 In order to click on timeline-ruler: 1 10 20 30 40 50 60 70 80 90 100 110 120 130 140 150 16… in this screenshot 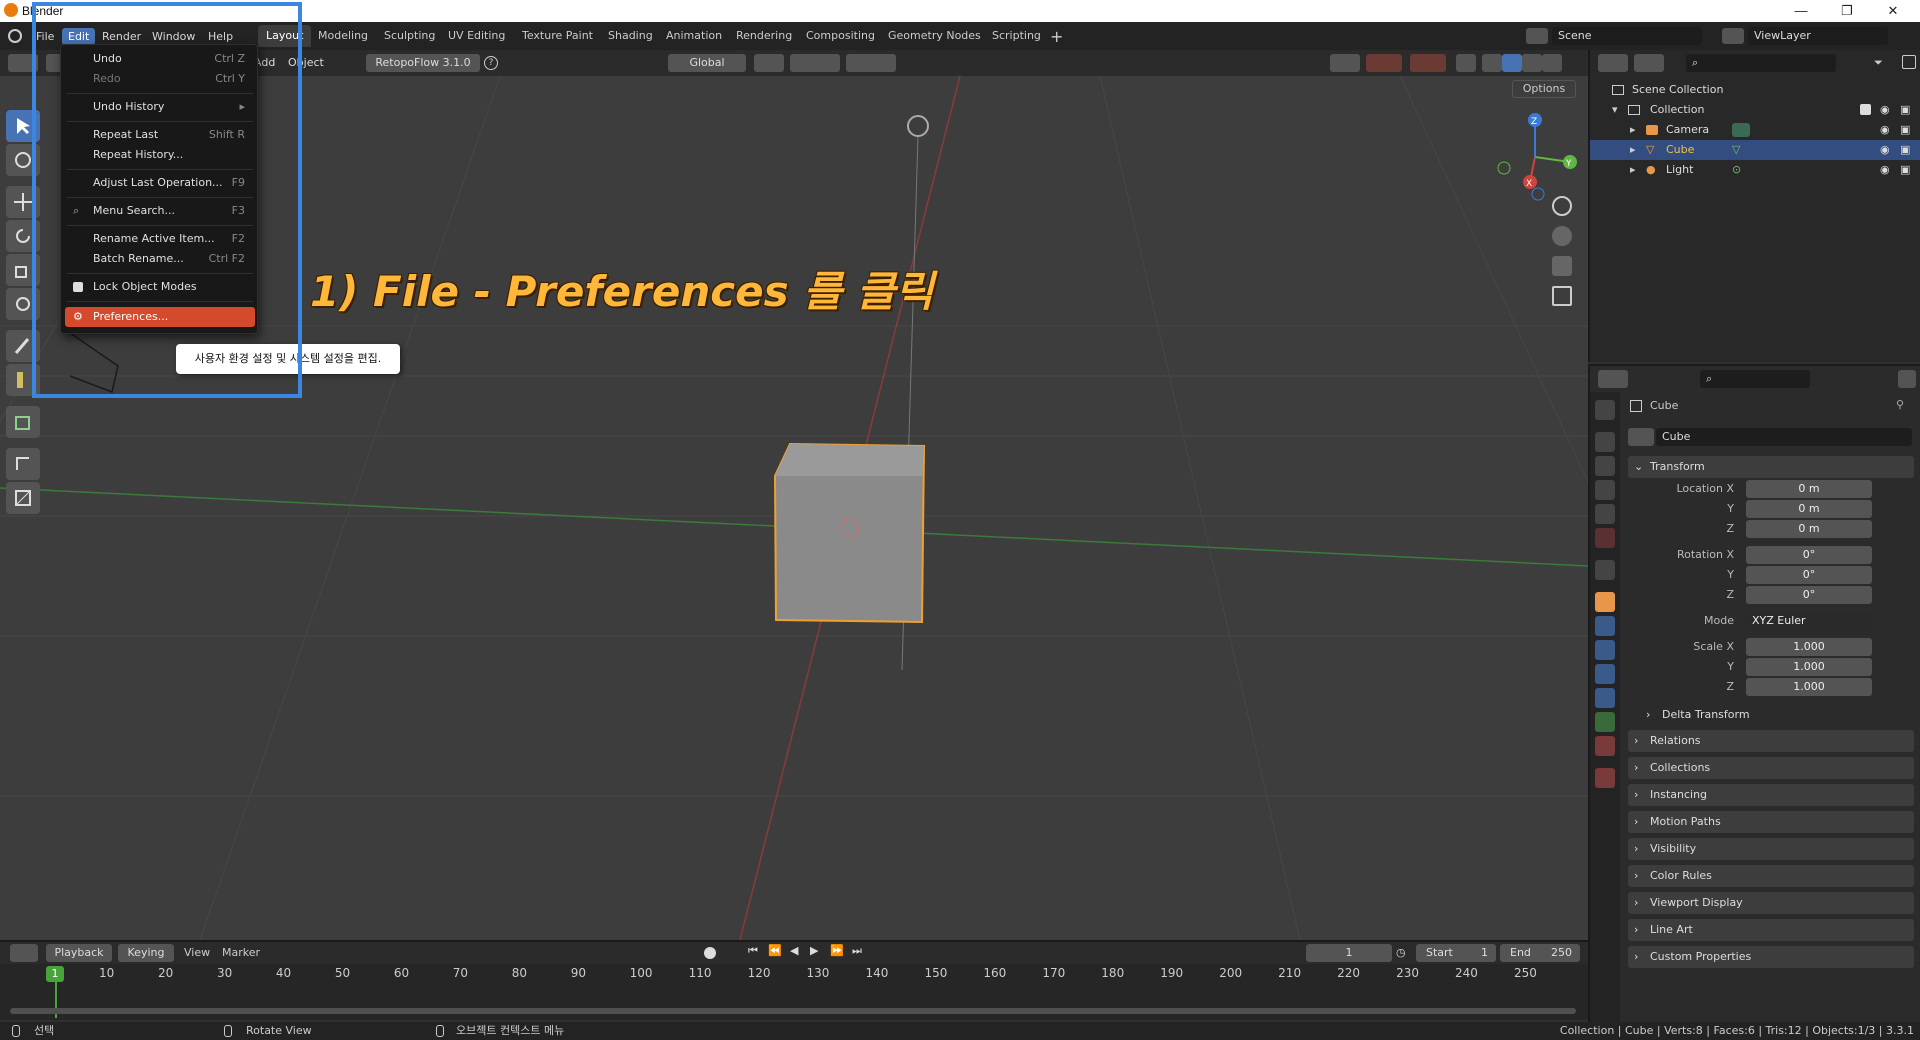, I will do `click(794, 992)`.